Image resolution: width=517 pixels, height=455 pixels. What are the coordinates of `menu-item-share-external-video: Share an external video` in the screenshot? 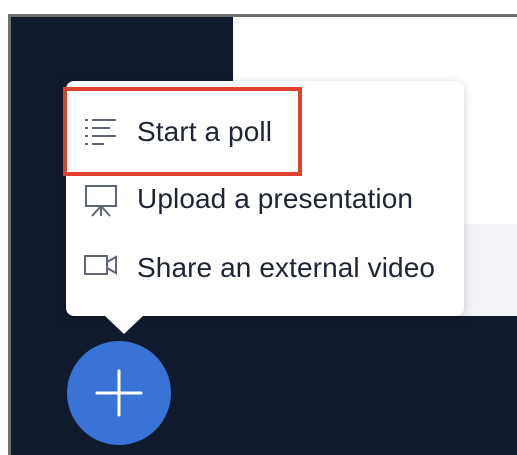 It's located at (265, 268).